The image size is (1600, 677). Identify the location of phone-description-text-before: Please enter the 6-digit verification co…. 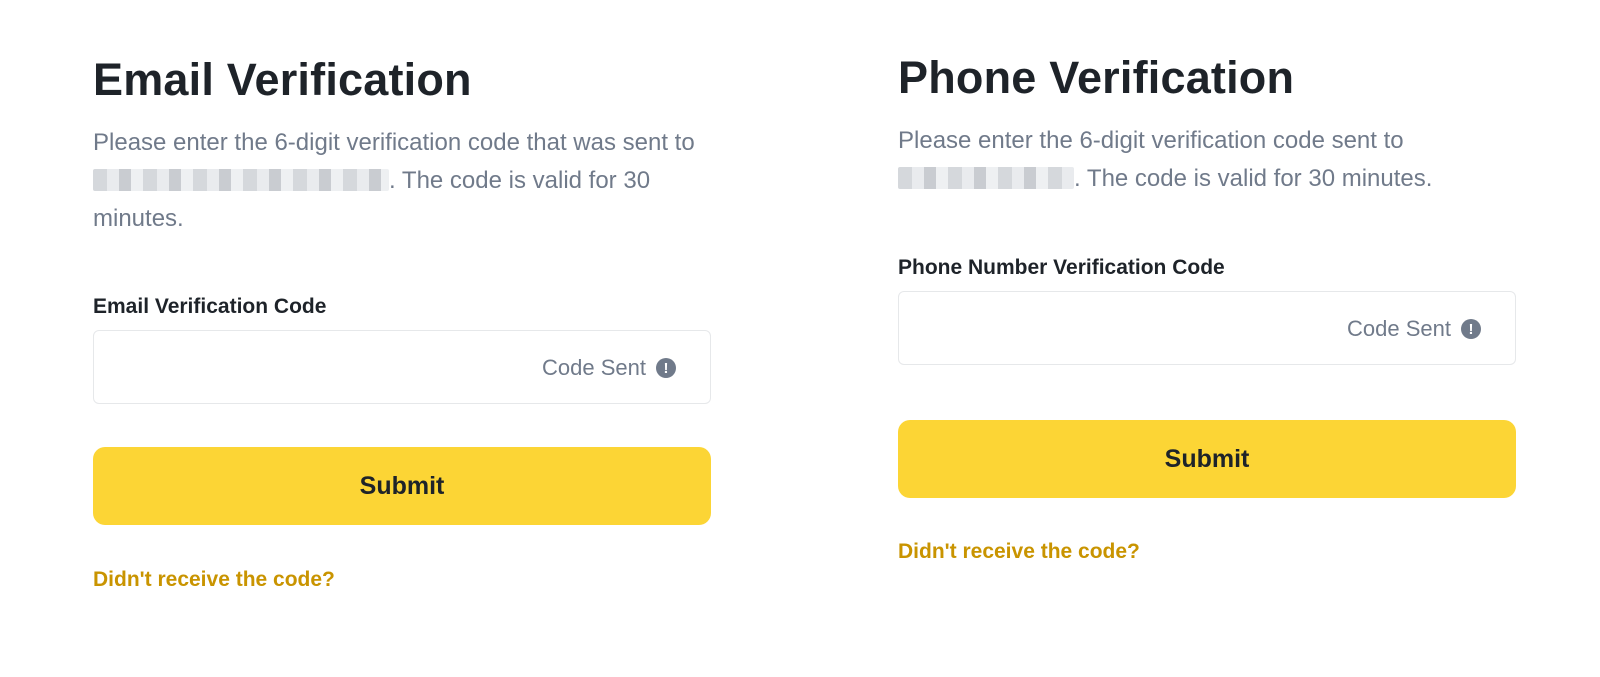
(1151, 140).